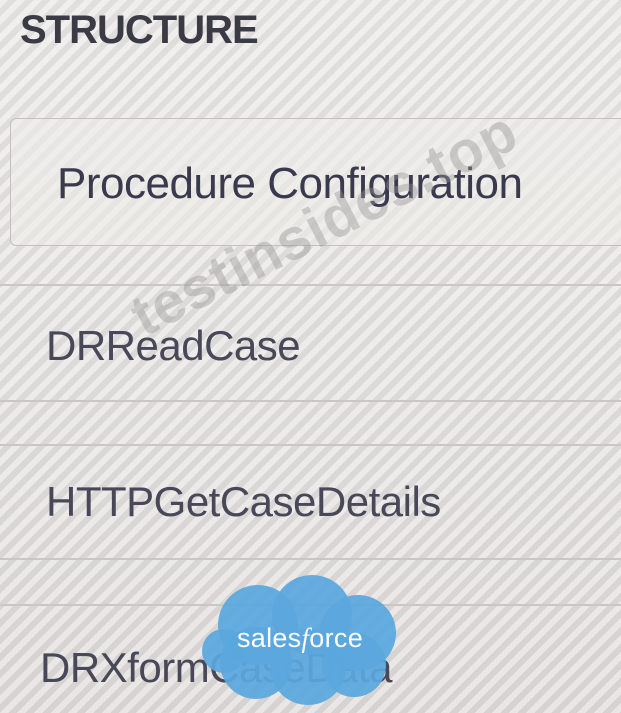  I want to click on structure-header: STRUCTURE, so click(139, 30).